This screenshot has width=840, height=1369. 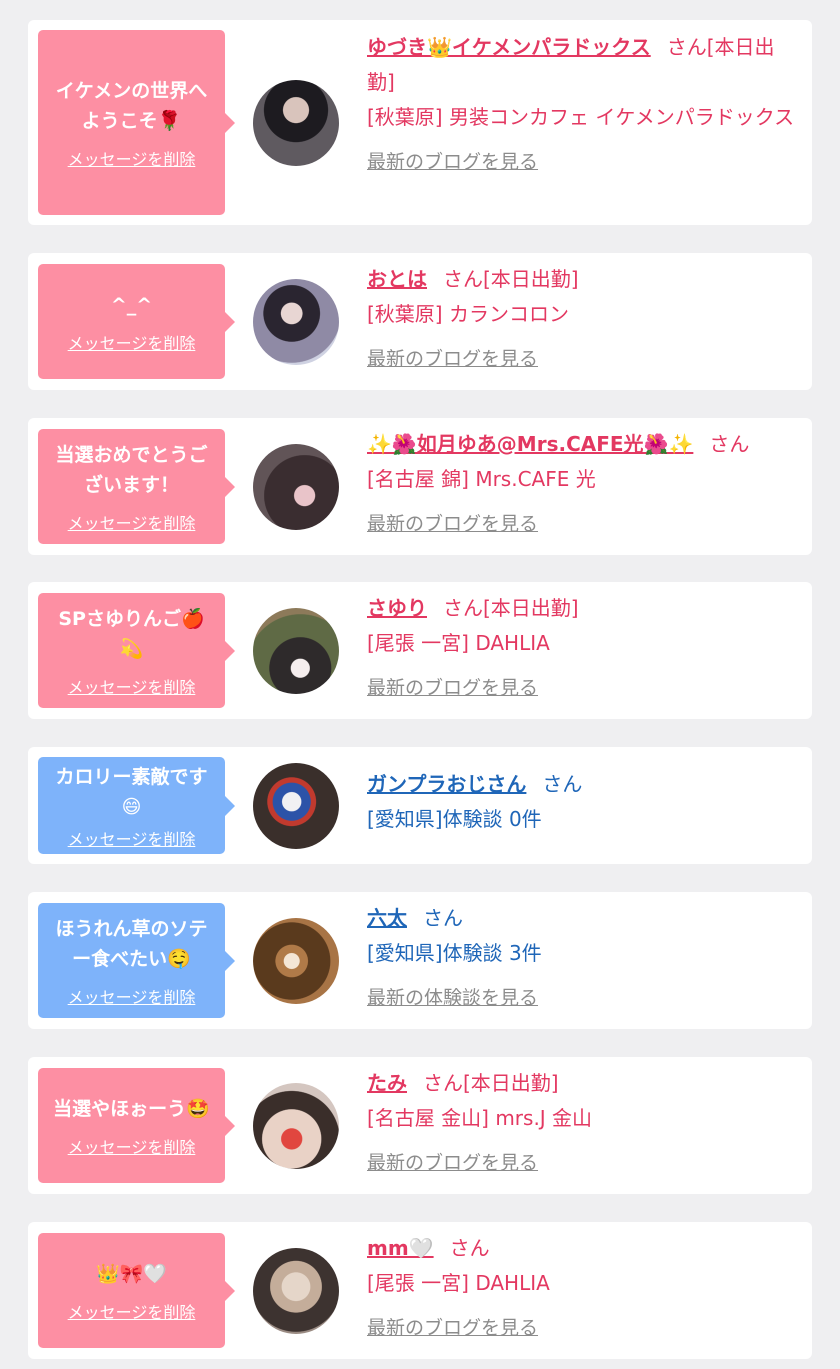 What do you see at coordinates (468, 314) in the screenshot?
I see `shop-label: [秋葉原] カランコロン` at bounding box center [468, 314].